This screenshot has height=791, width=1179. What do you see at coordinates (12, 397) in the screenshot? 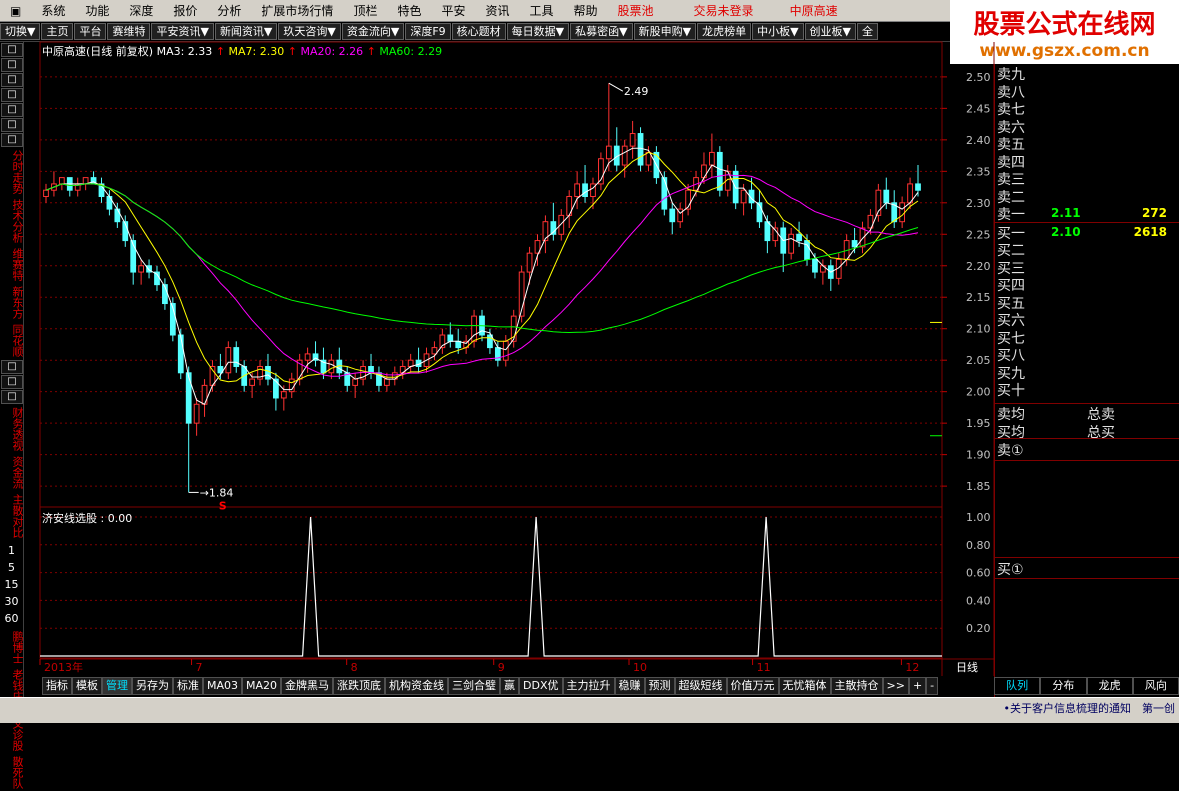
I see `list-icon: □` at bounding box center [12, 397].